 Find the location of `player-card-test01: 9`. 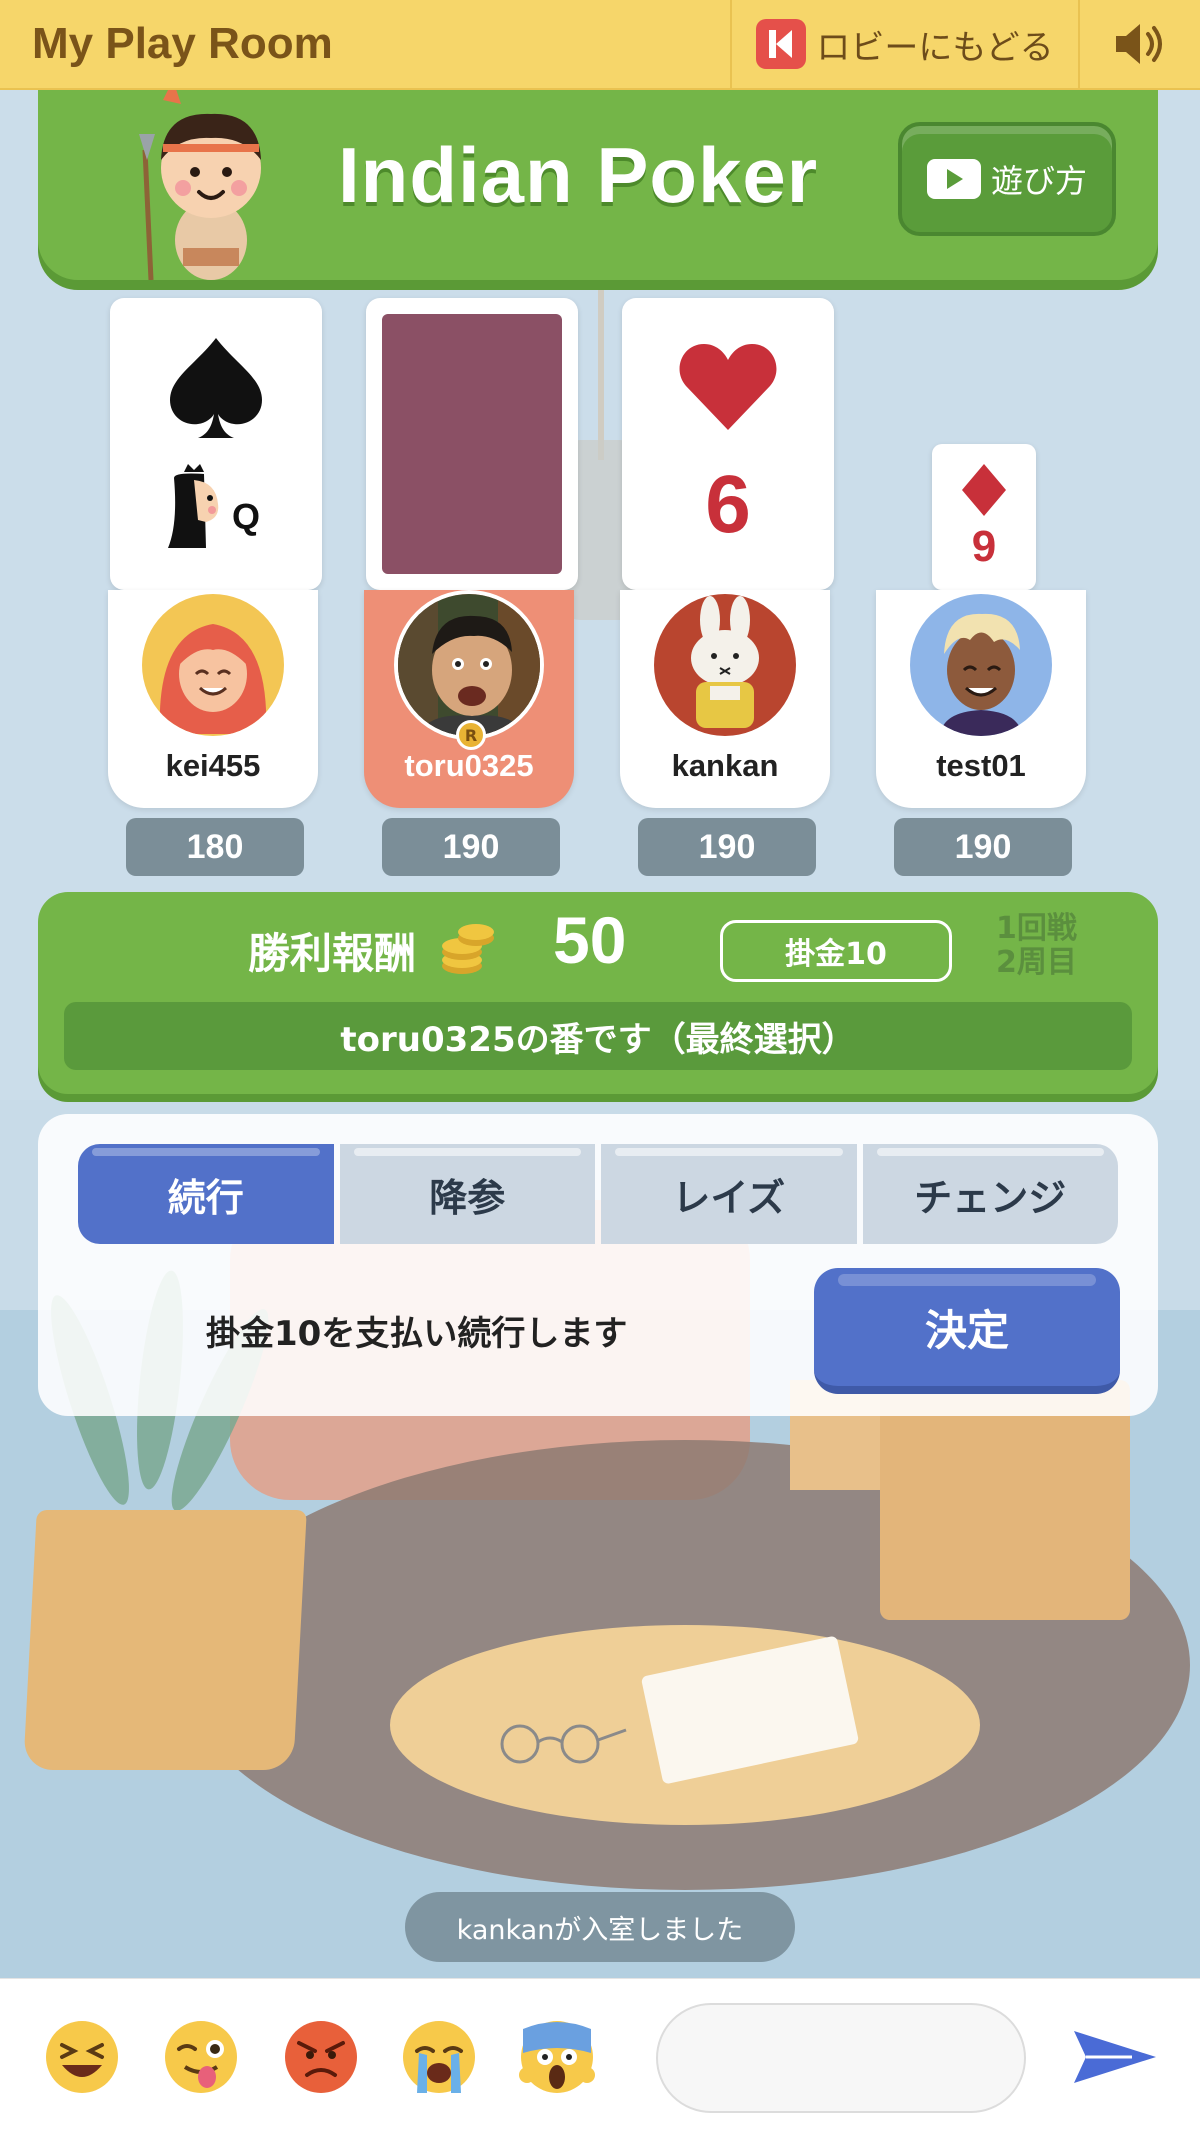

player-card-test01: 9 is located at coordinates (984, 517).